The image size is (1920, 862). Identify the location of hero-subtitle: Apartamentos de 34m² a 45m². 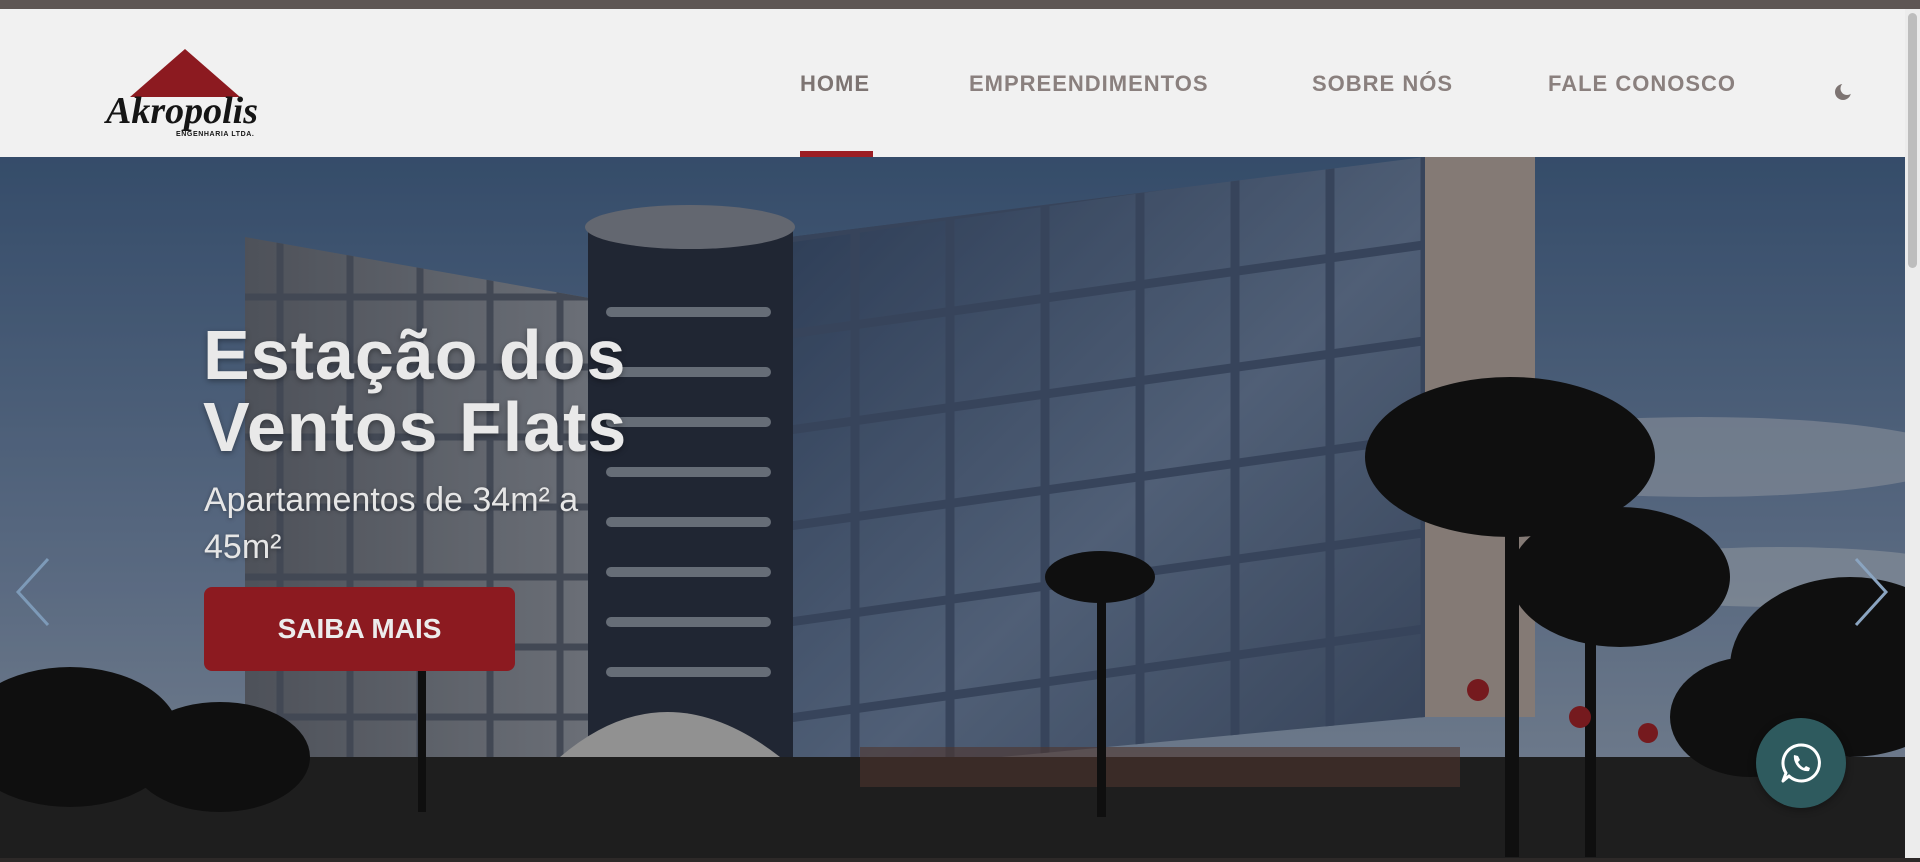
(391, 523).